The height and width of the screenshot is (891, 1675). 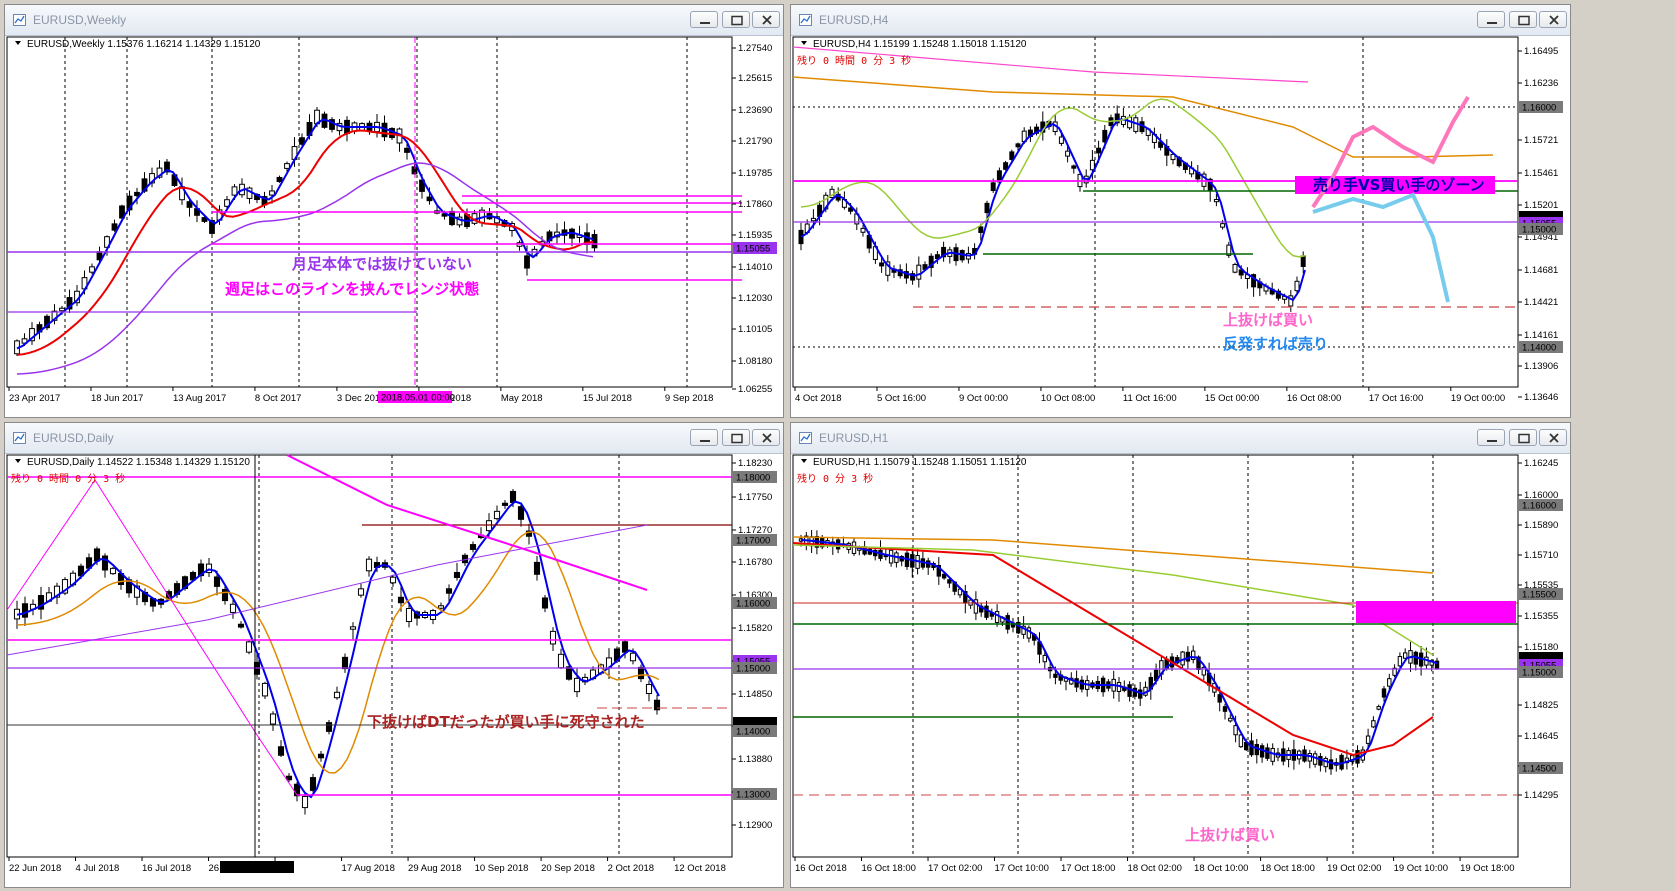 I want to click on close-icon, so click(x=767, y=20).